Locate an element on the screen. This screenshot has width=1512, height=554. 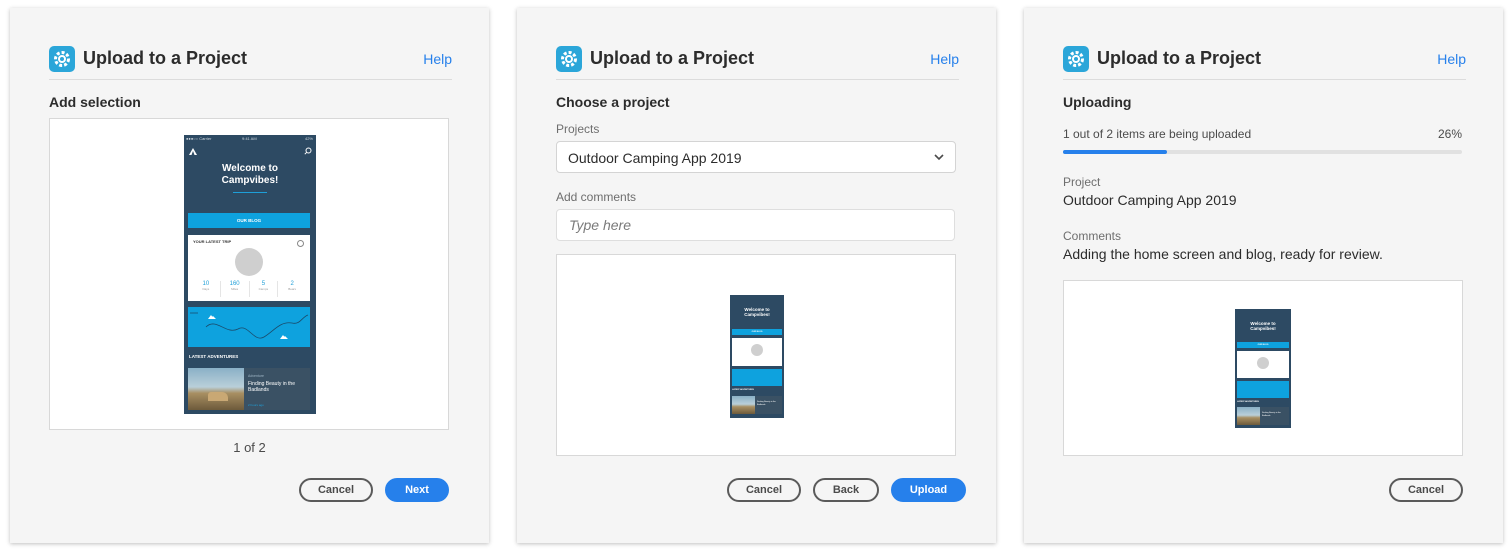
tent-icon is located at coordinates (193, 151).